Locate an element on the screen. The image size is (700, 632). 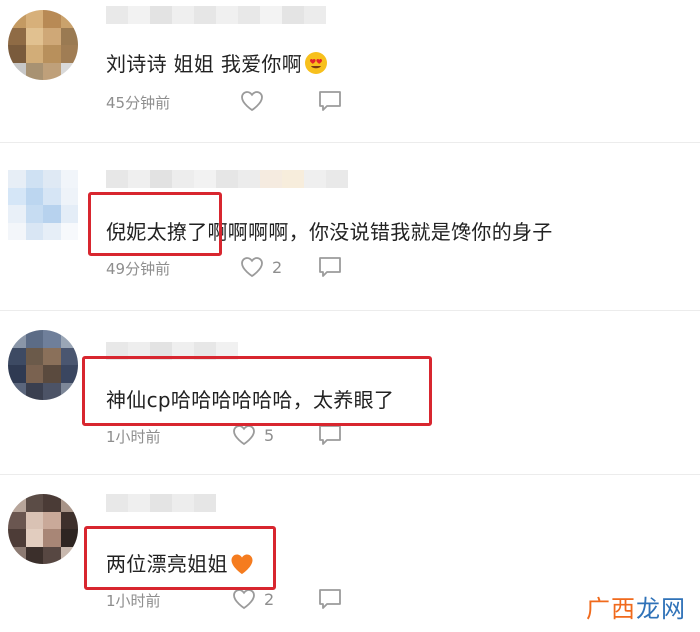
like-button: 5 is located at coordinates (253, 435).